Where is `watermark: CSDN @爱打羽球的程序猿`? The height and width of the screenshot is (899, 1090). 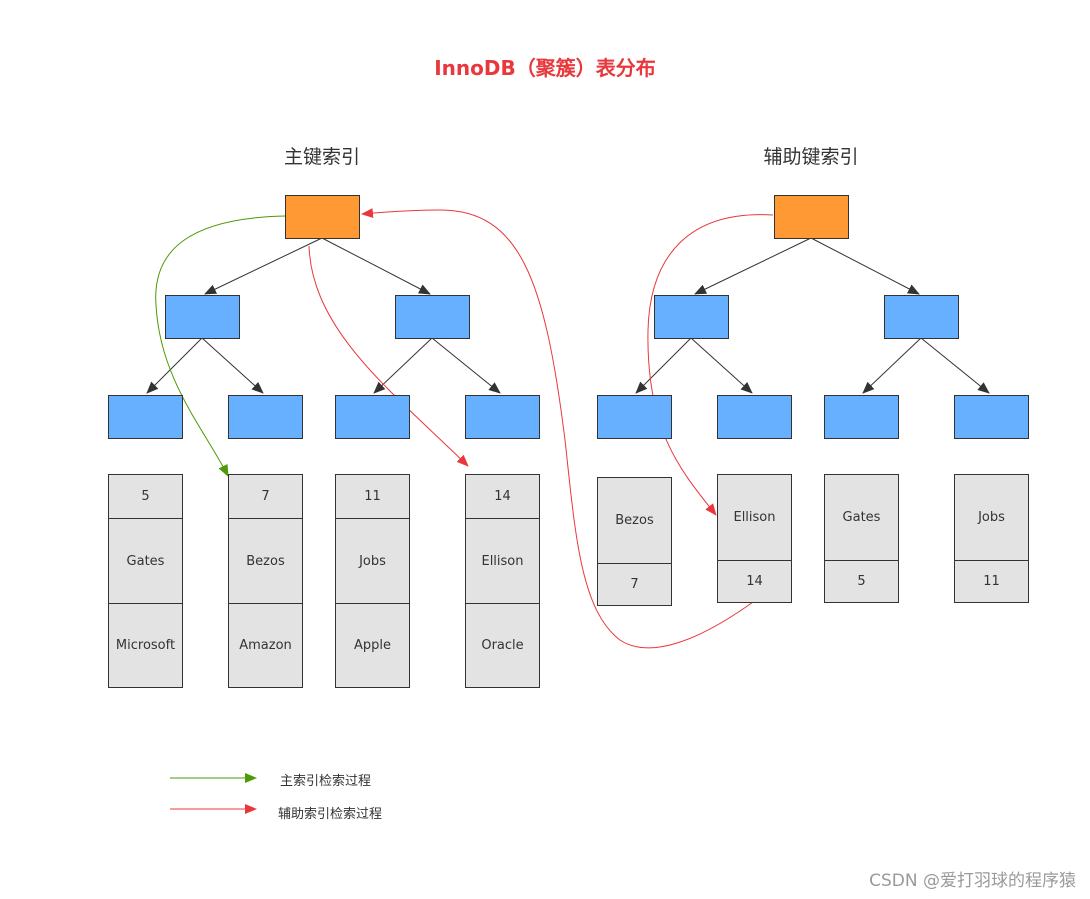 watermark: CSDN @爱打羽球的程序猿 is located at coordinates (972, 881).